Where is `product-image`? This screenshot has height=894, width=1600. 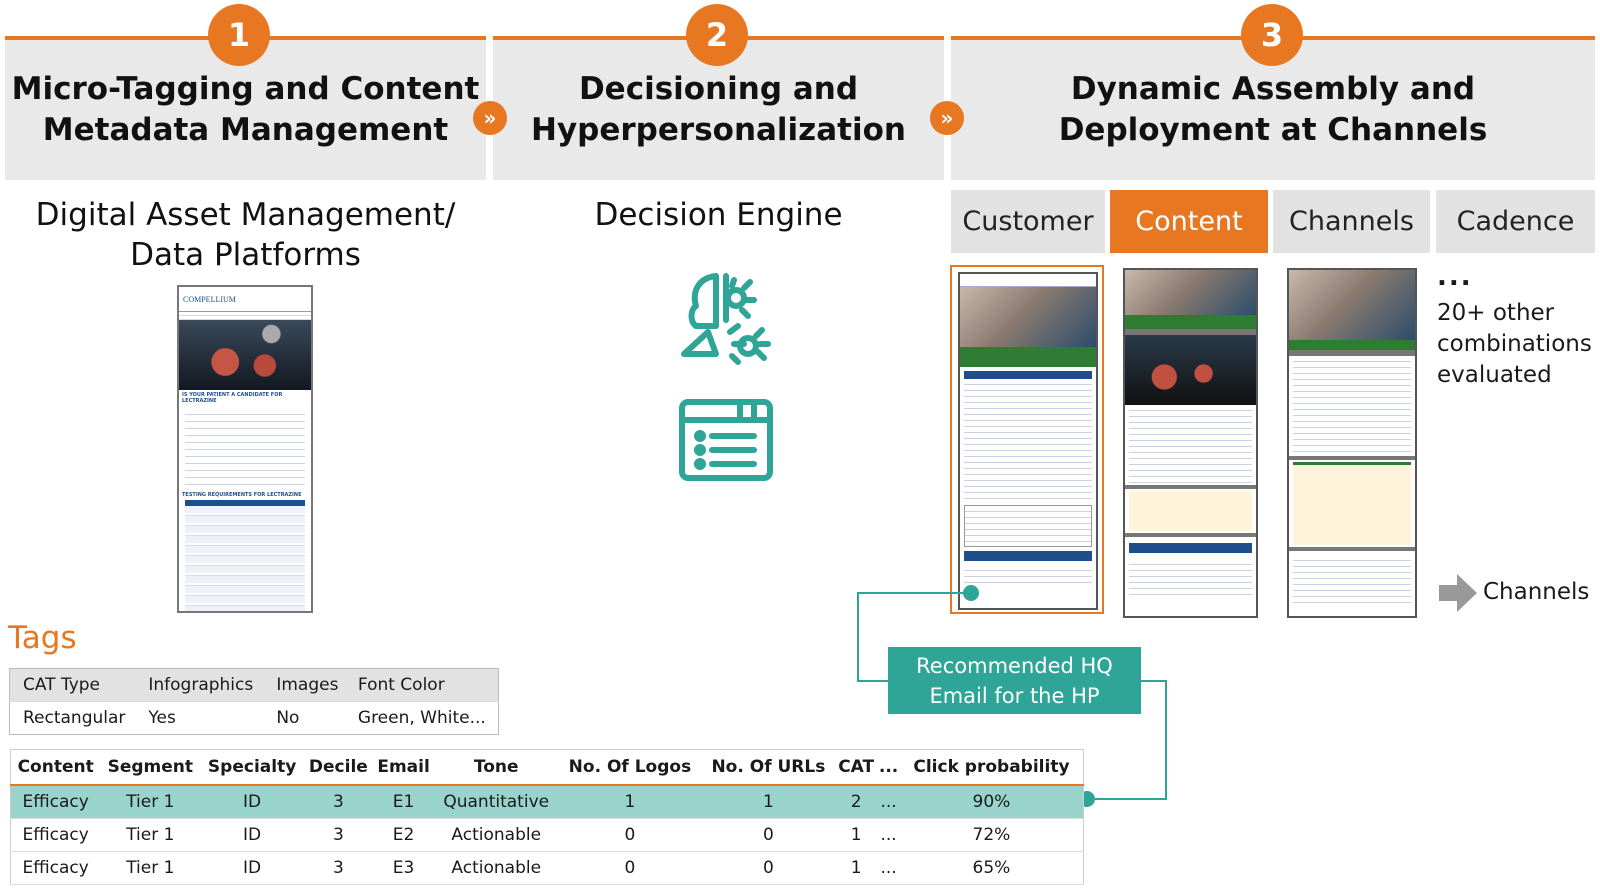 product-image is located at coordinates (245, 355).